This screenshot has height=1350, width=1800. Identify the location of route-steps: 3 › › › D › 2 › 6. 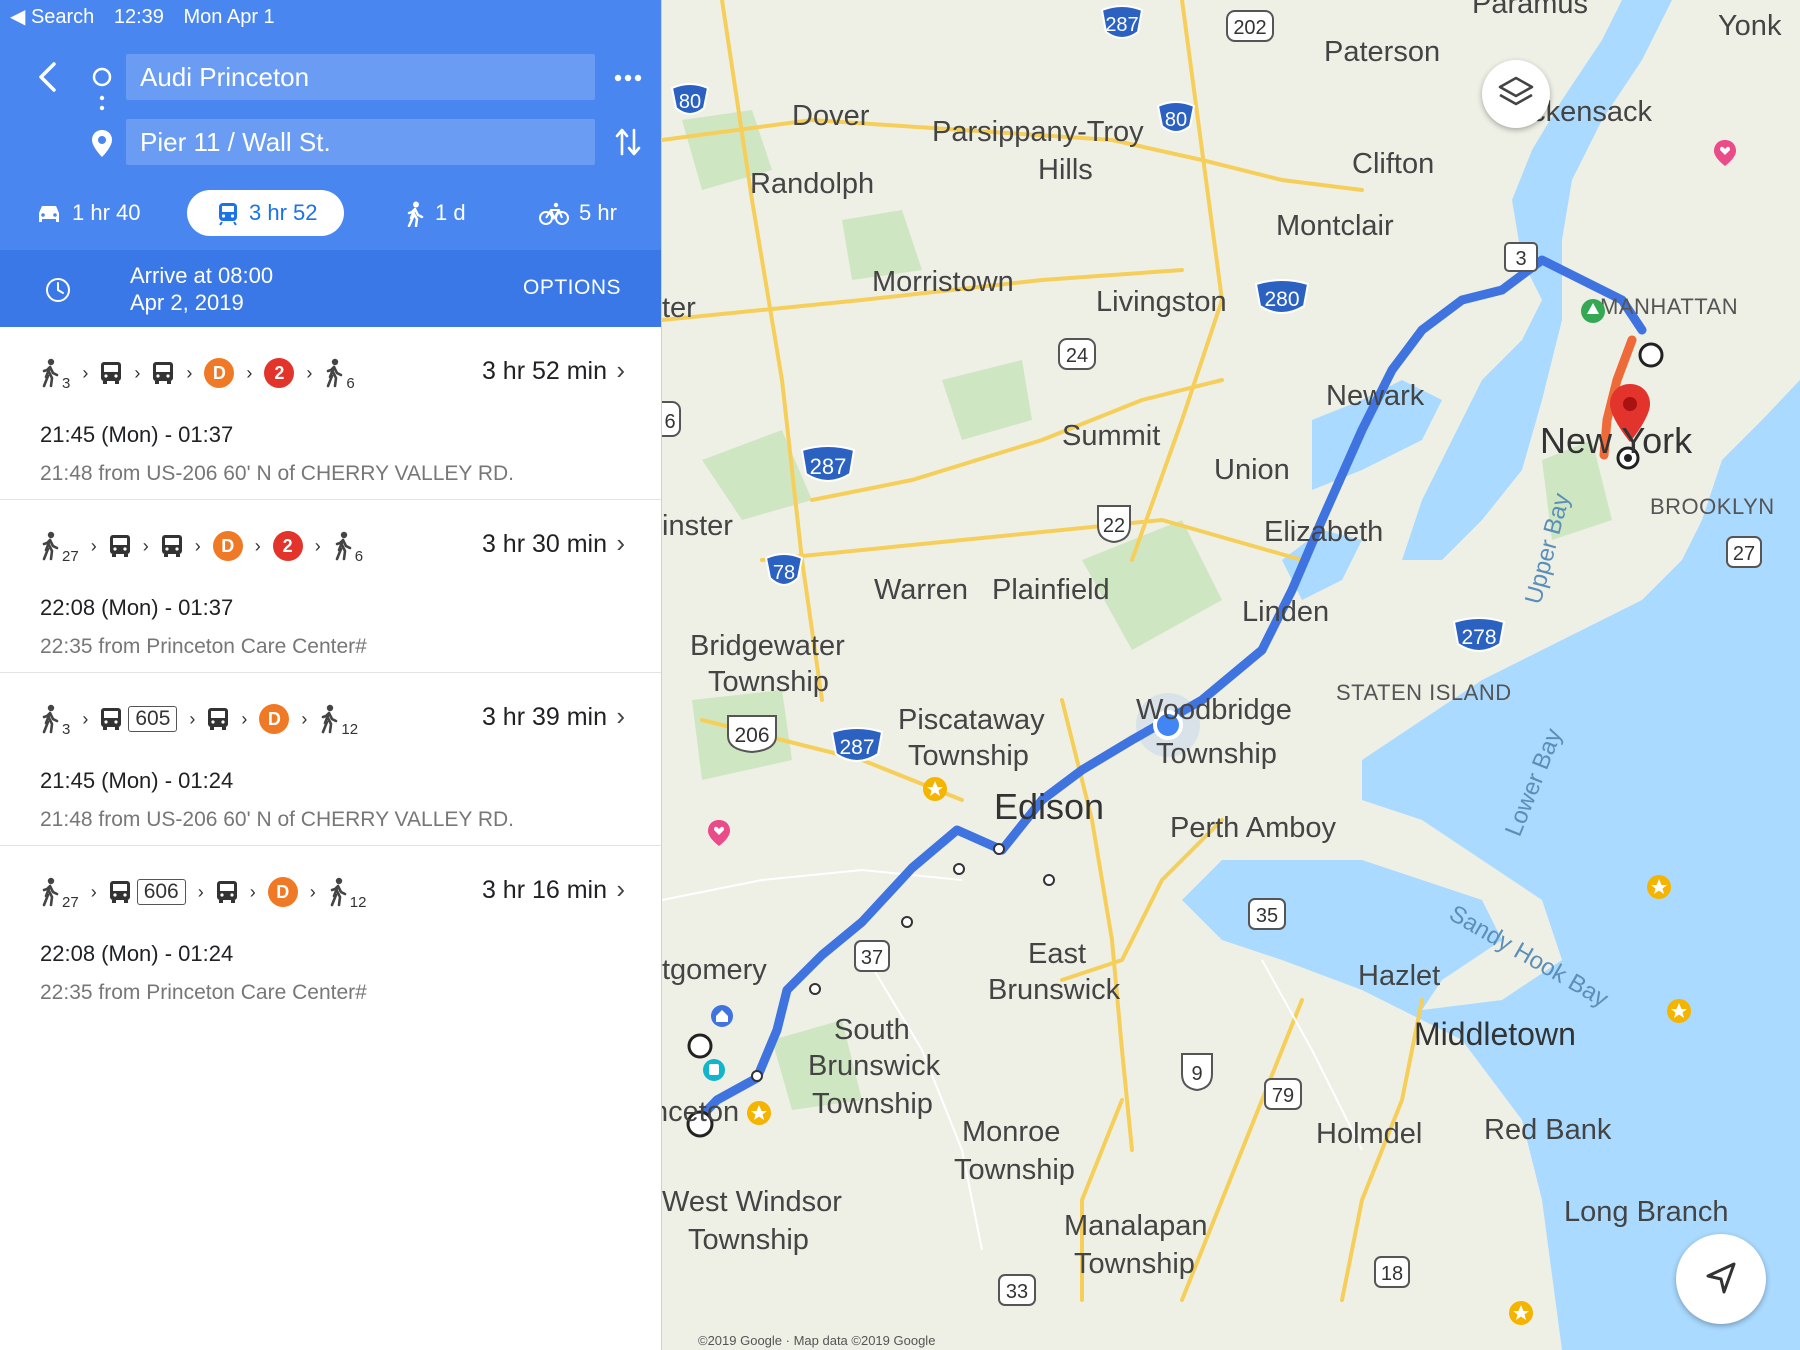
(197, 373).